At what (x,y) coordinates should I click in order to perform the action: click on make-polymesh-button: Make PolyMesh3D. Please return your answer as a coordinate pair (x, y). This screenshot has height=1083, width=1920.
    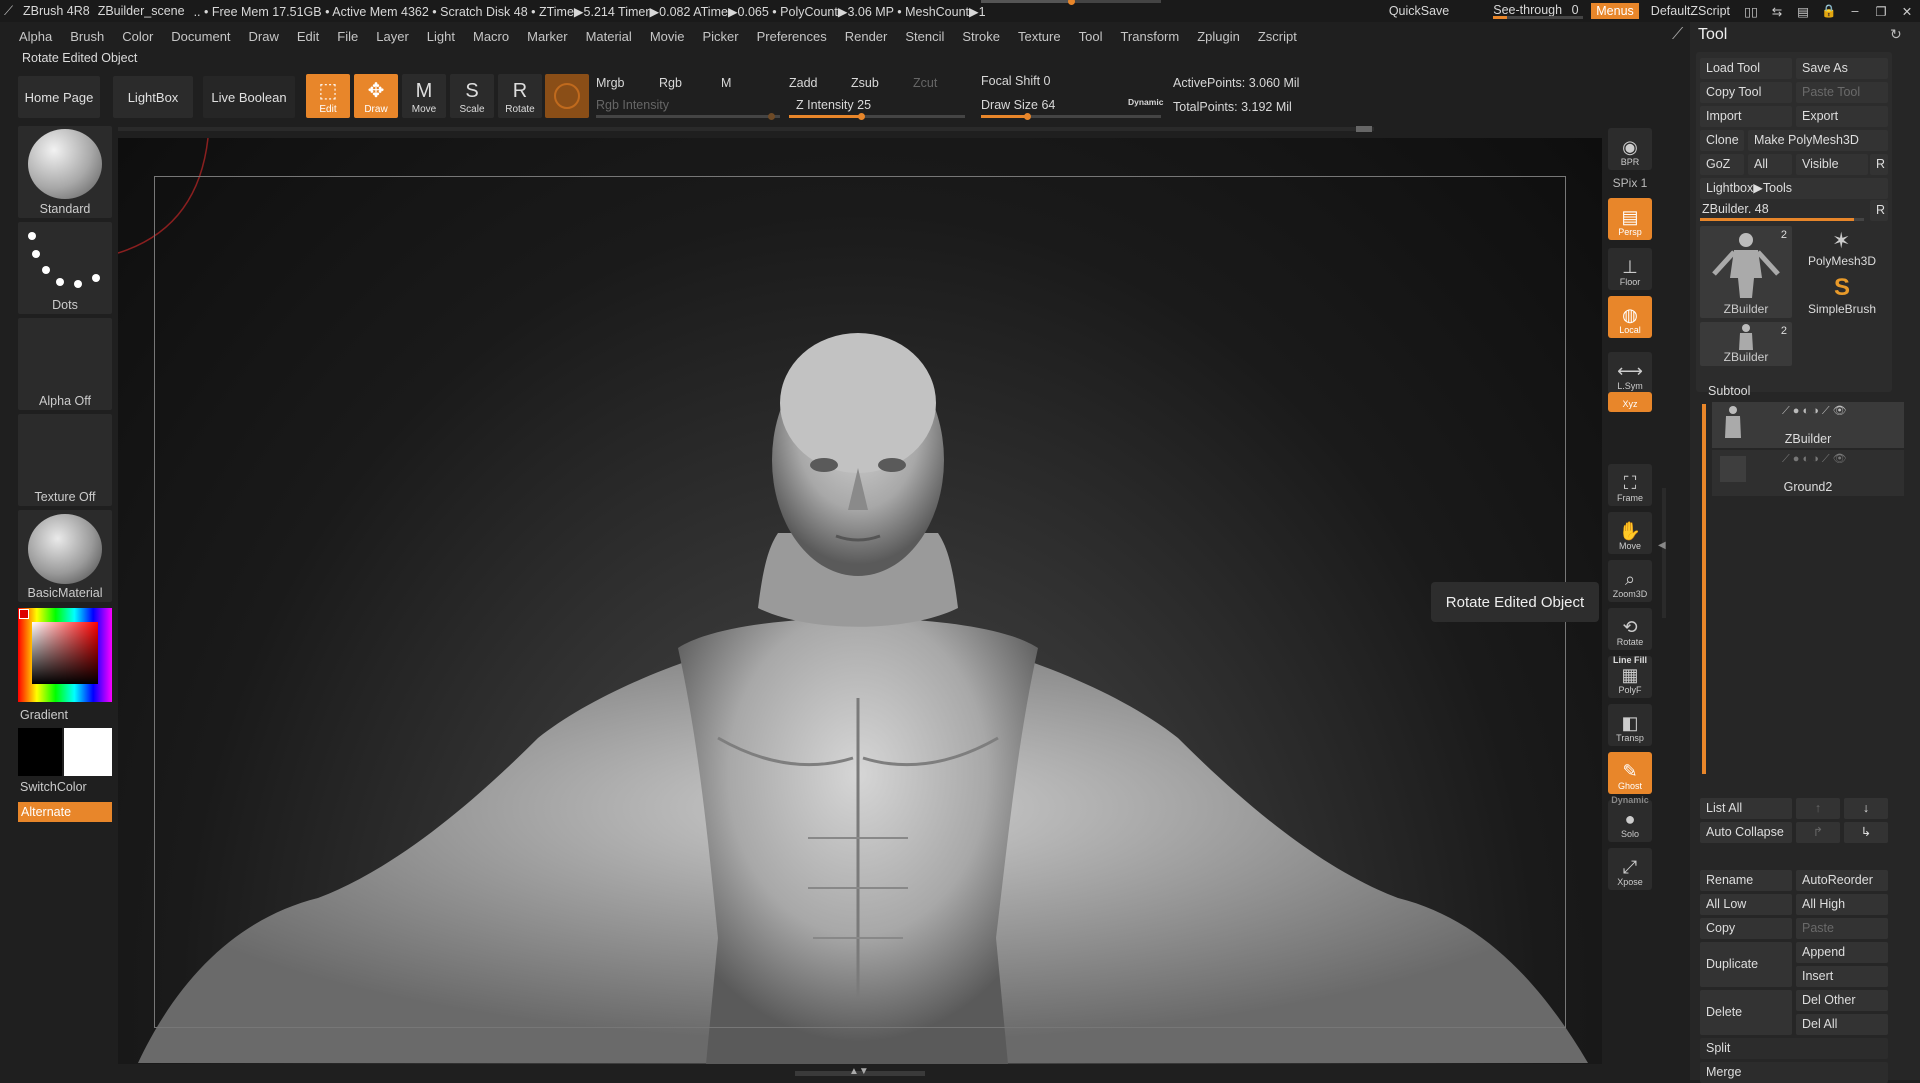
    Looking at the image, I should click on (1818, 140).